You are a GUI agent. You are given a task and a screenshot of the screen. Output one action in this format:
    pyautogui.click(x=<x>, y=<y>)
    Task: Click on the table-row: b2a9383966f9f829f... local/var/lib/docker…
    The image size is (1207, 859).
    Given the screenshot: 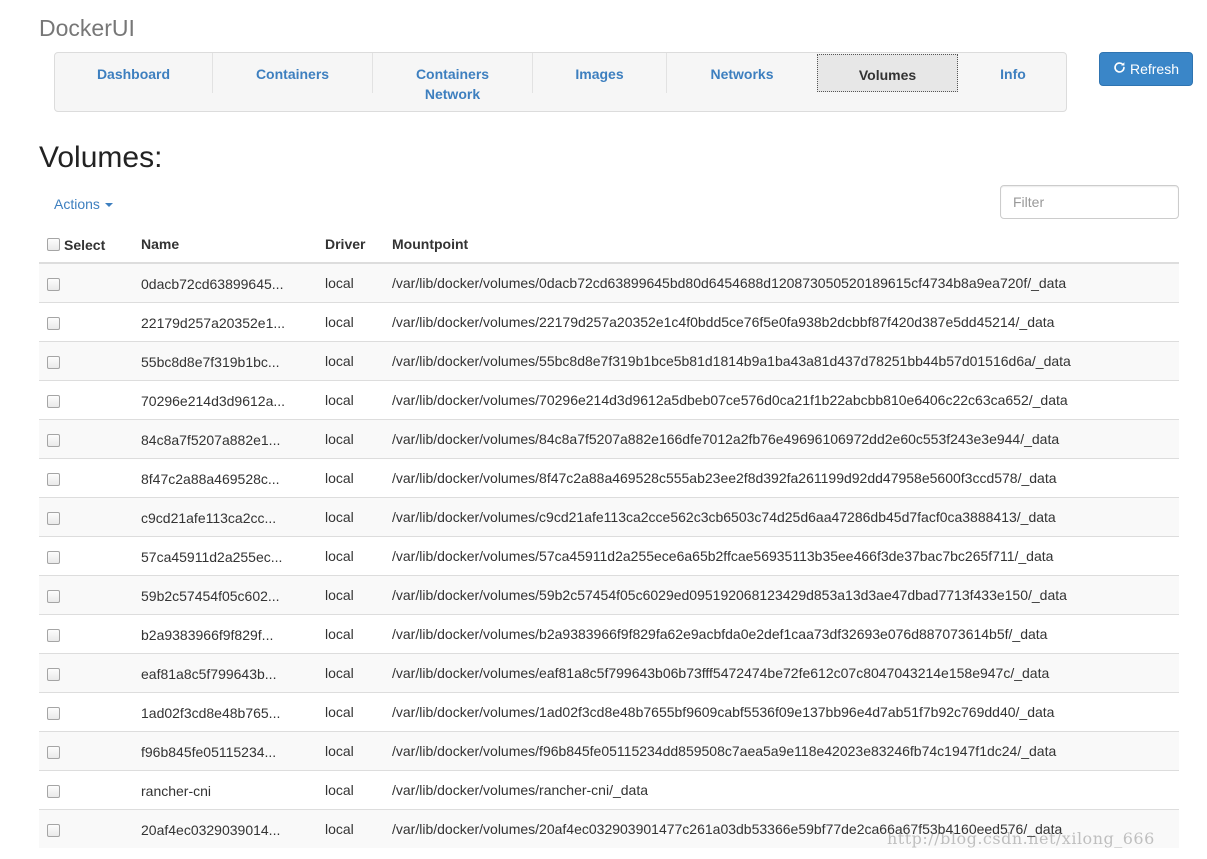 What is the action you would take?
    pyautogui.click(x=609, y=634)
    